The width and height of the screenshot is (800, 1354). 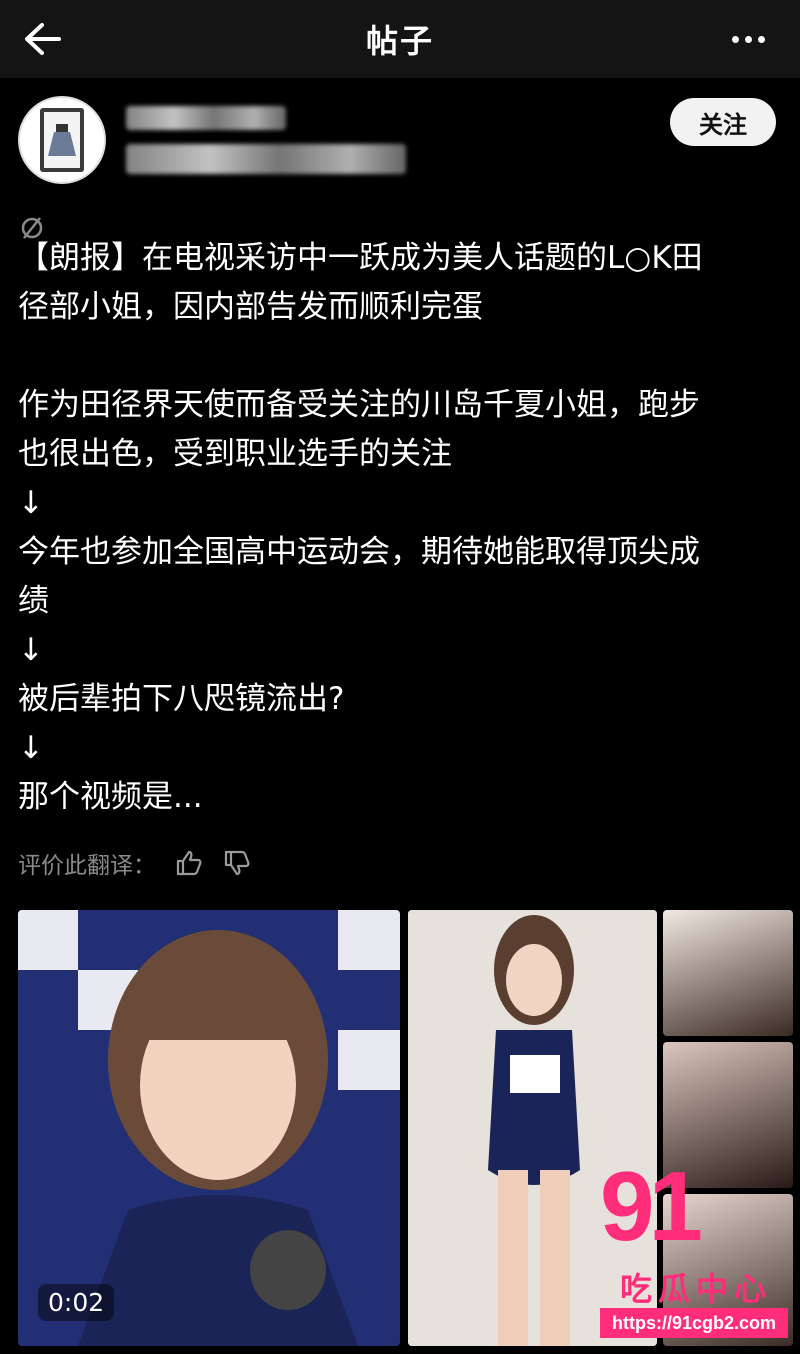 What do you see at coordinates (189, 863) in the screenshot?
I see `thumbs-up-icon` at bounding box center [189, 863].